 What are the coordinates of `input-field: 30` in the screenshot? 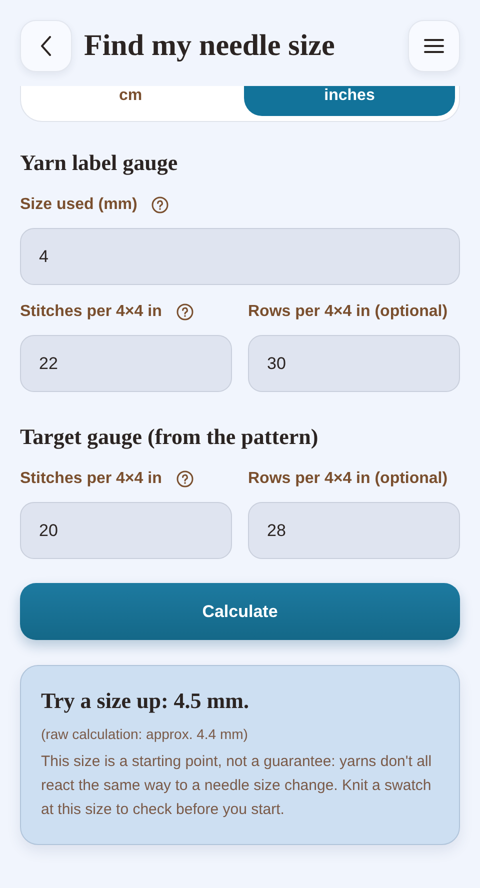 It's located at (354, 363).